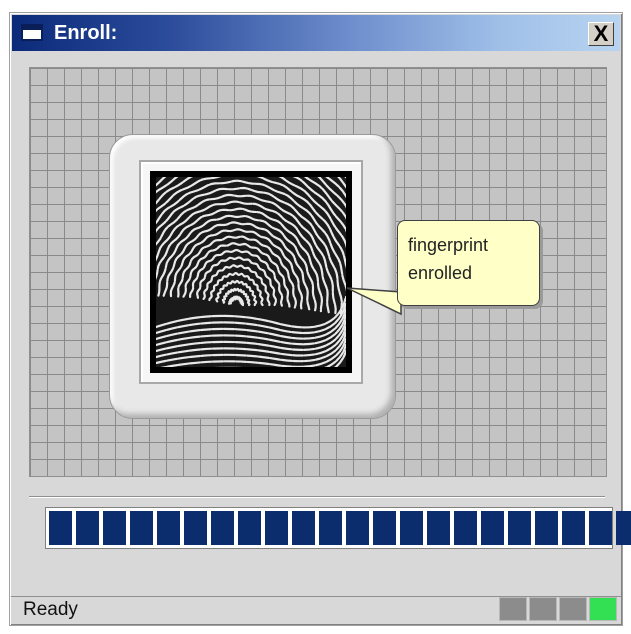 This screenshot has width=631, height=634. Describe the element at coordinates (448, 245) in the screenshot. I see `callout-line-1: fingerprint` at that location.